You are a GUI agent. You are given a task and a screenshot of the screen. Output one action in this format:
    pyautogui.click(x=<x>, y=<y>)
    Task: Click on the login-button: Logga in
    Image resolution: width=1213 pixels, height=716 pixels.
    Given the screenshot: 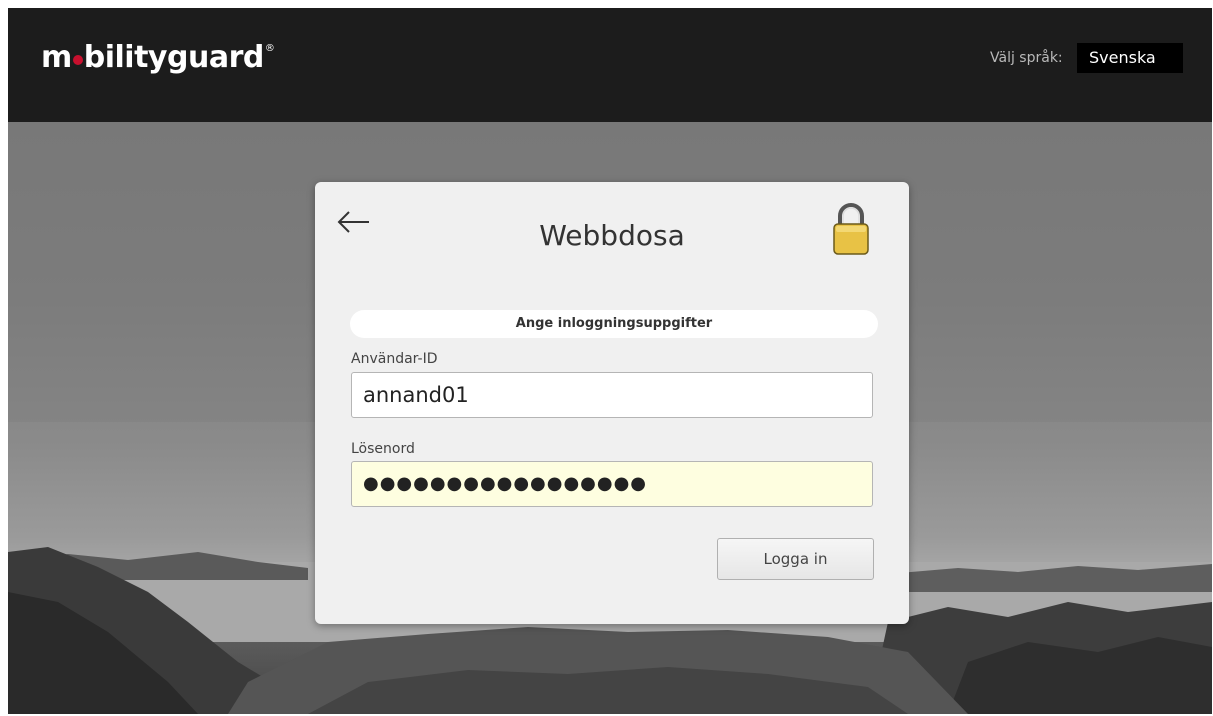 What is the action you would take?
    pyautogui.click(x=795, y=559)
    